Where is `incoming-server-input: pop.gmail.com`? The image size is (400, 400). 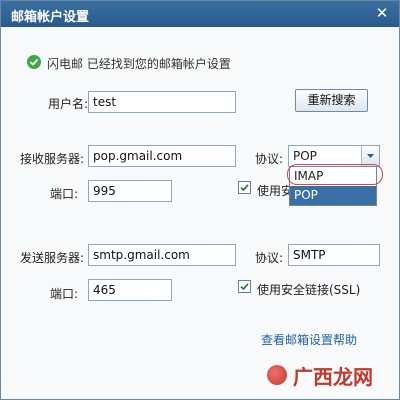
incoming-server-input: pop.gmail.com is located at coordinates (162, 156).